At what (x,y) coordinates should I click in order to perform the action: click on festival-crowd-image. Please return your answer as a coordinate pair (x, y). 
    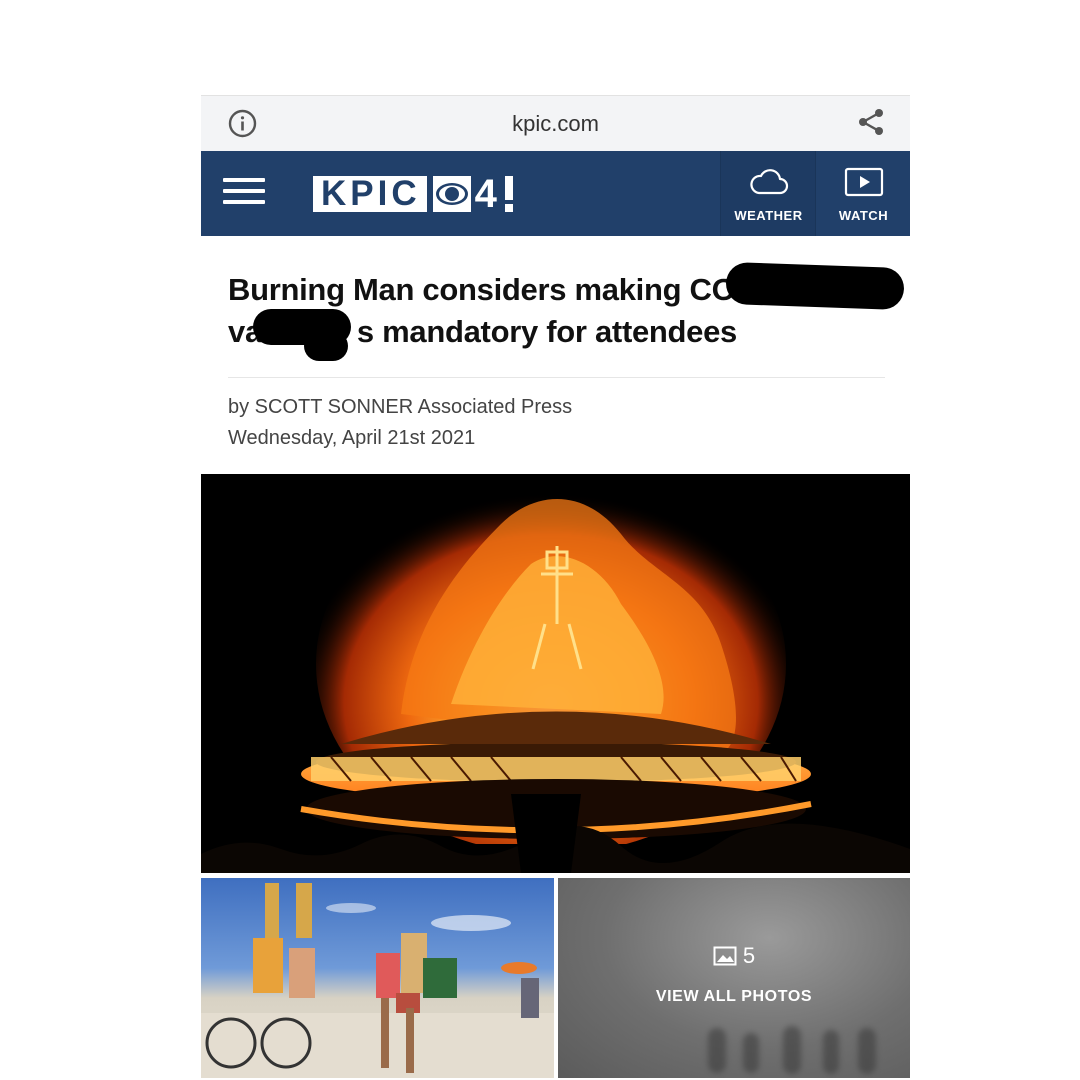
    Looking at the image, I should click on (377, 980).